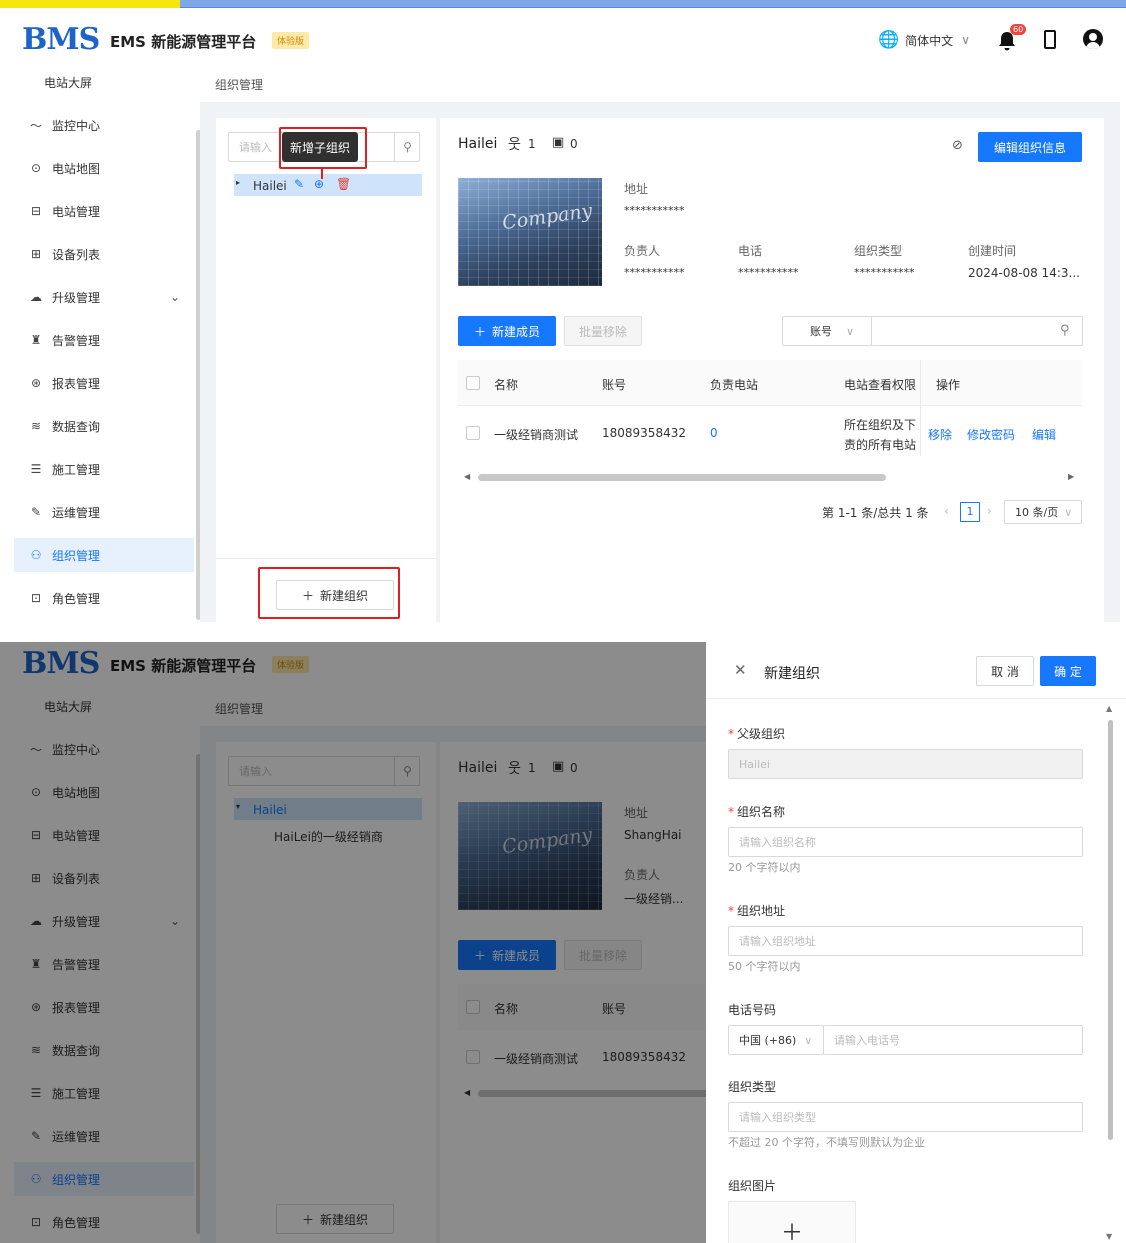  What do you see at coordinates (768, 272) in the screenshot?
I see `phone-value: ***********` at bounding box center [768, 272].